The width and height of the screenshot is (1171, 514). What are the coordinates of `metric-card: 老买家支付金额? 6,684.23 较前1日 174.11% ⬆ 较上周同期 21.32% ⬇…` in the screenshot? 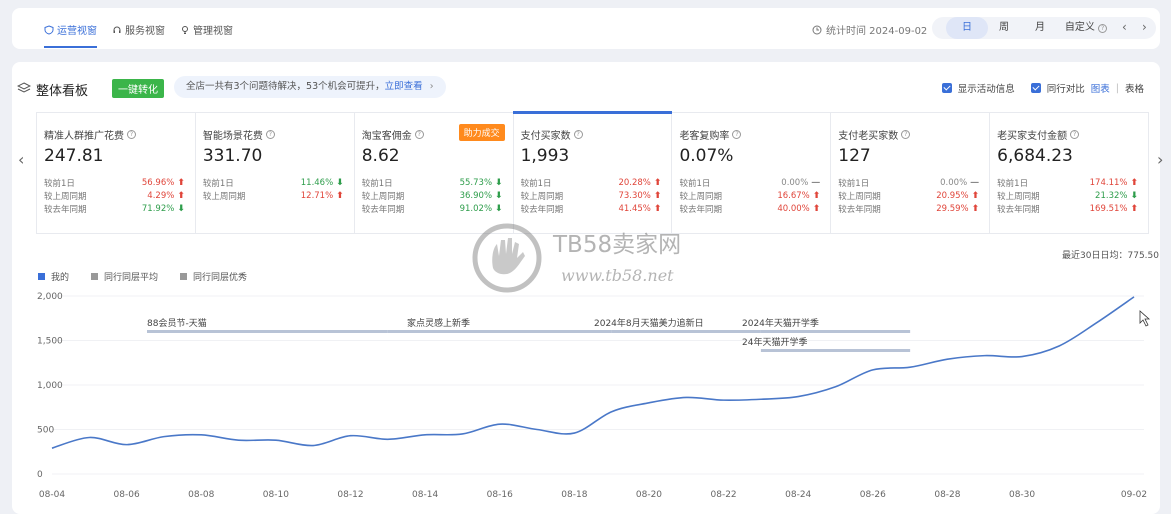 It's located at (1069, 173).